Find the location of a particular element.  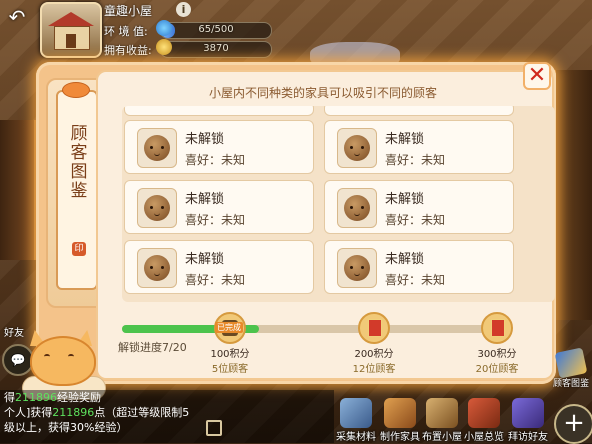

reward-requirement: 12位顾客 is located at coordinates (374, 369).